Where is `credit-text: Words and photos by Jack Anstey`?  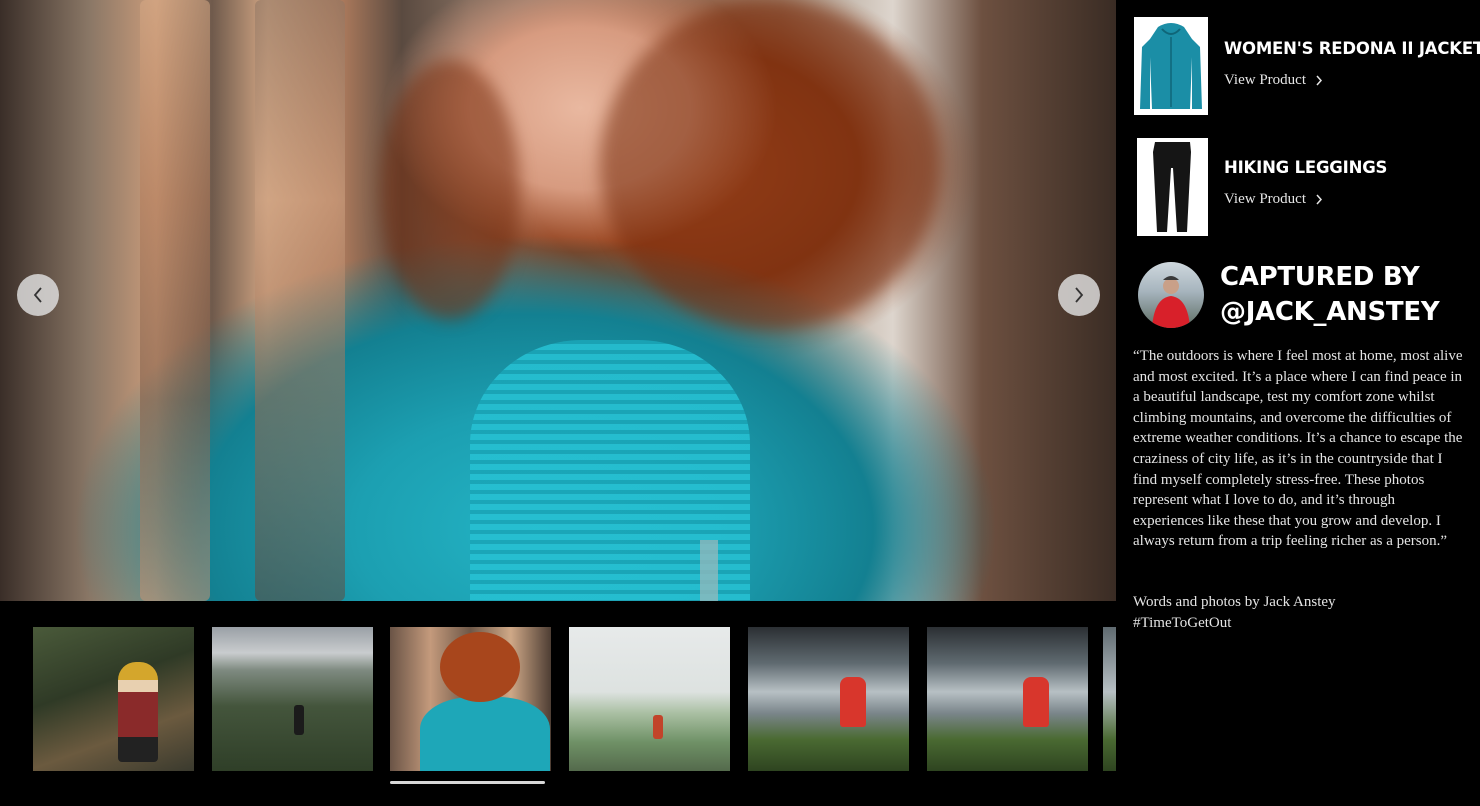 credit-text: Words and photos by Jack Anstey is located at coordinates (1234, 602).